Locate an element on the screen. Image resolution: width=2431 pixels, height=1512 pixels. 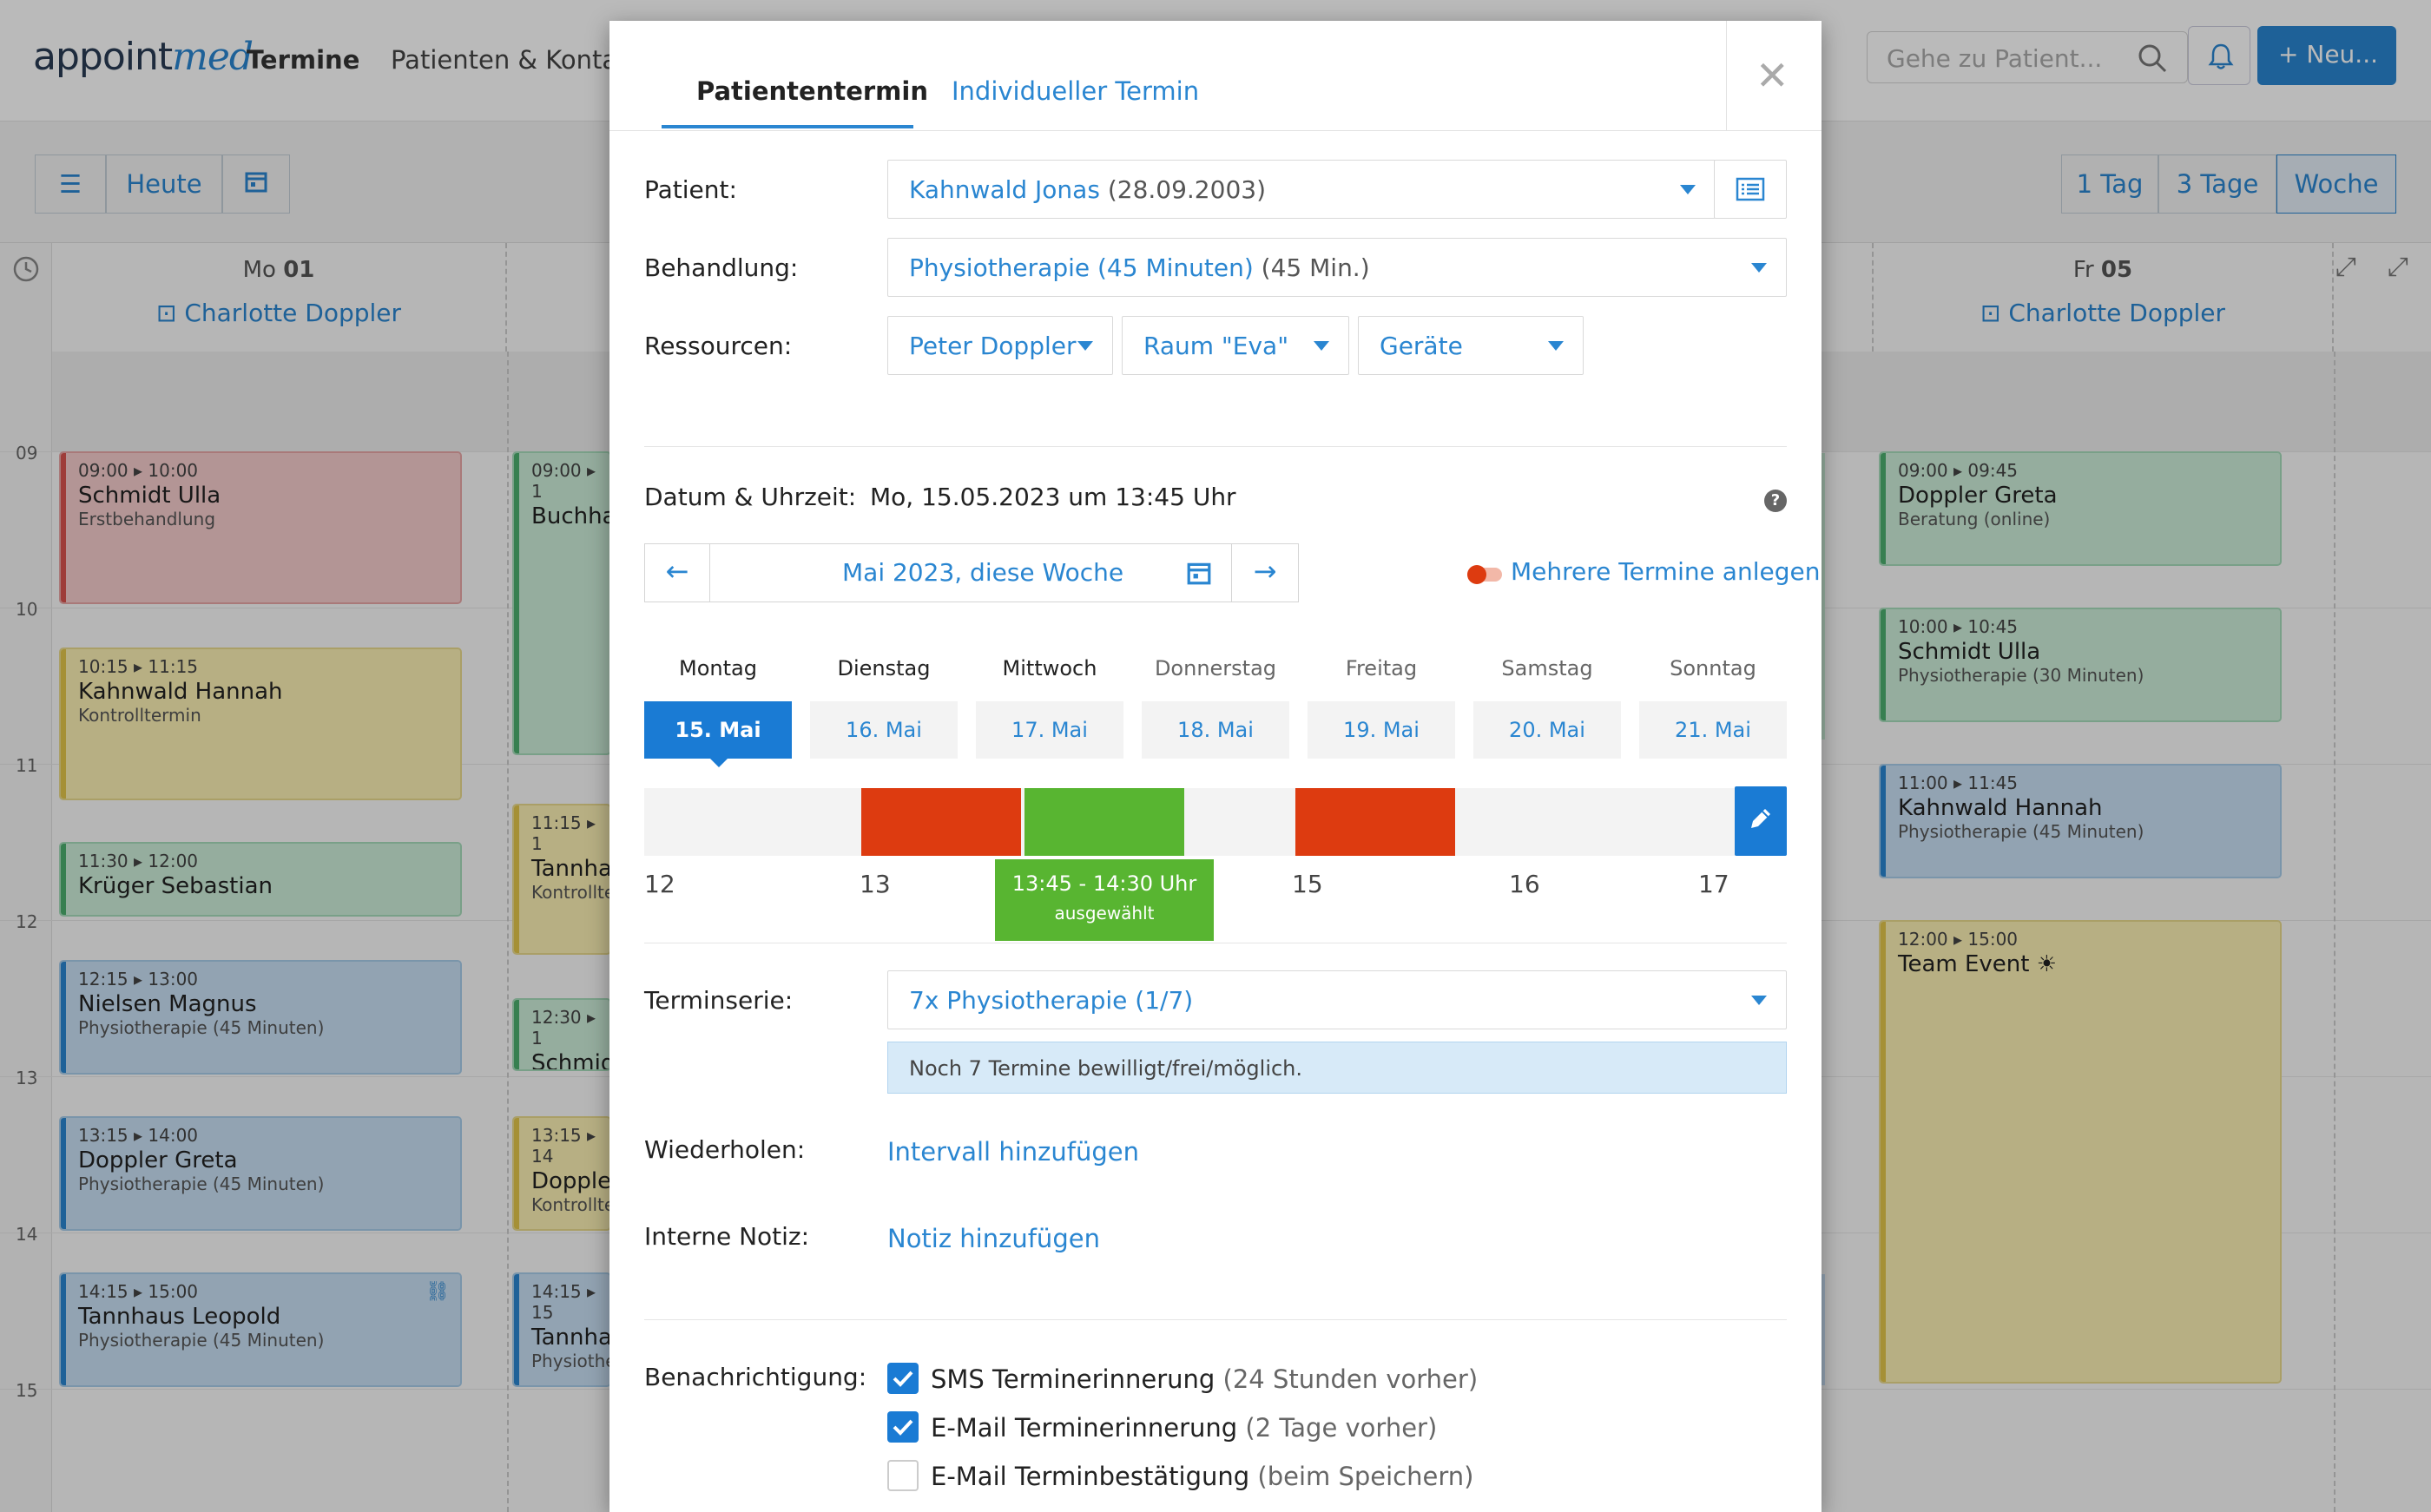
arrow-right-icon: → is located at coordinates (1265, 571).